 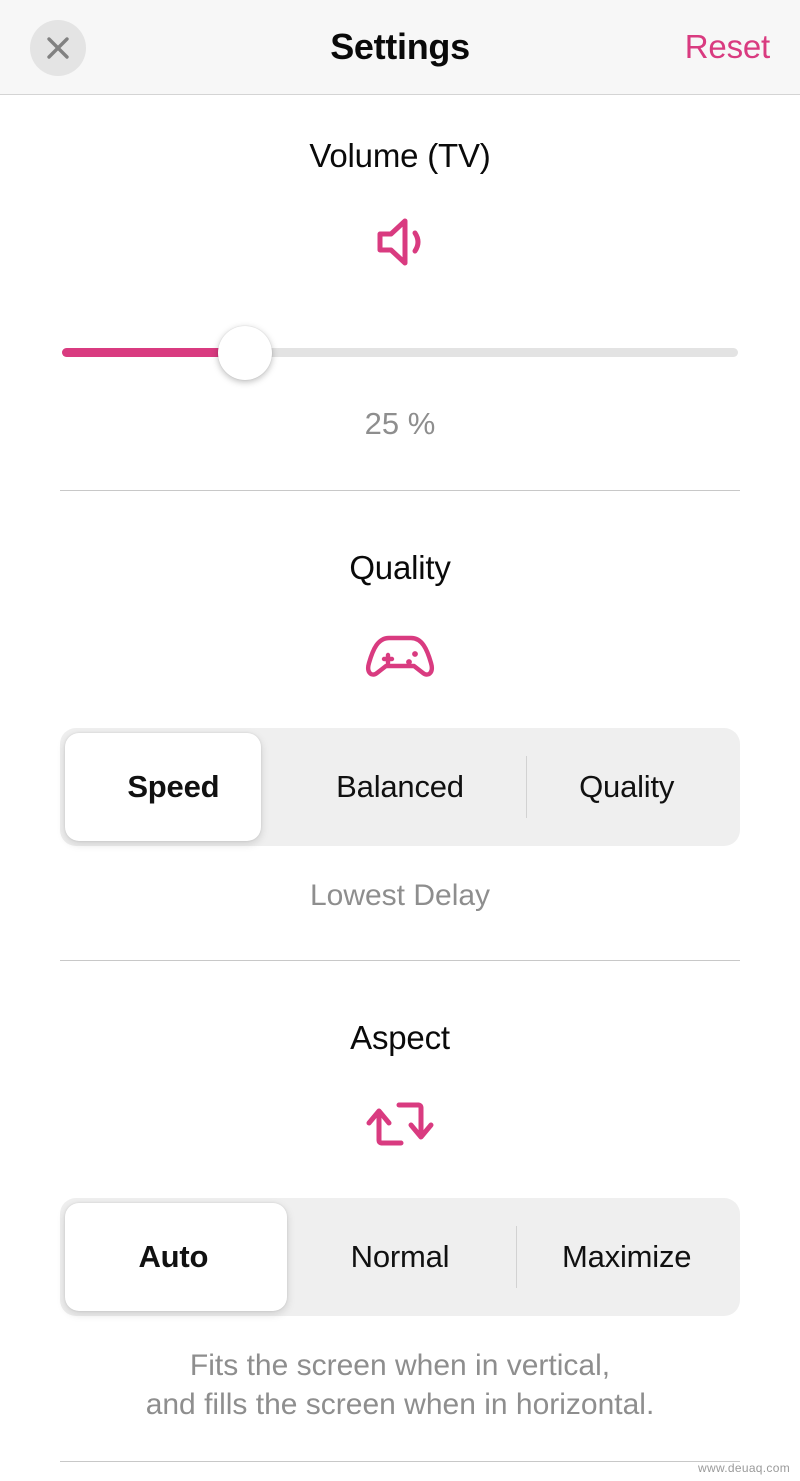 What do you see at coordinates (626, 1257) in the screenshot?
I see `aspect-option-maximize: Maximize` at bounding box center [626, 1257].